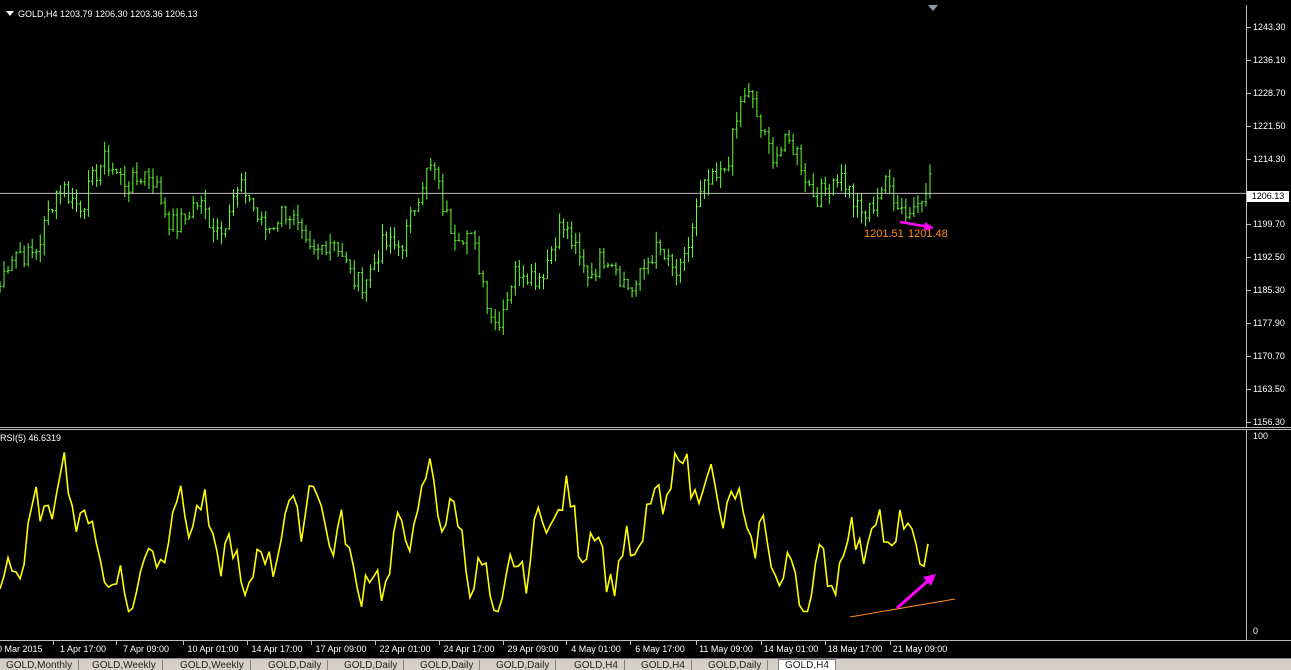 The image size is (1291, 670). I want to click on price-label: 1177.90, so click(1269, 323).